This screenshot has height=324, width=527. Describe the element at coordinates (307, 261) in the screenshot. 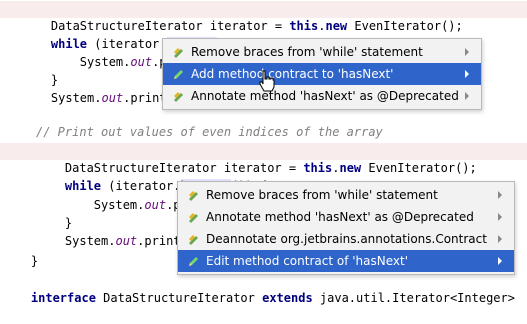

I see `menu-item-label: Edit method contract of 'hasNext'` at that location.